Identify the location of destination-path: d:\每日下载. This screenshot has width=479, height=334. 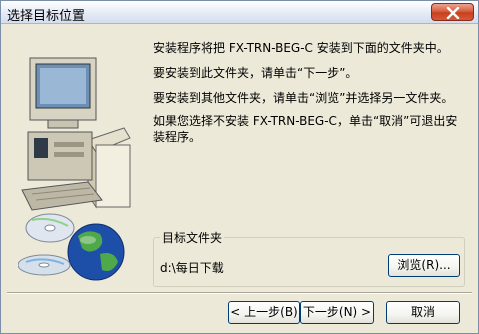
(192, 268).